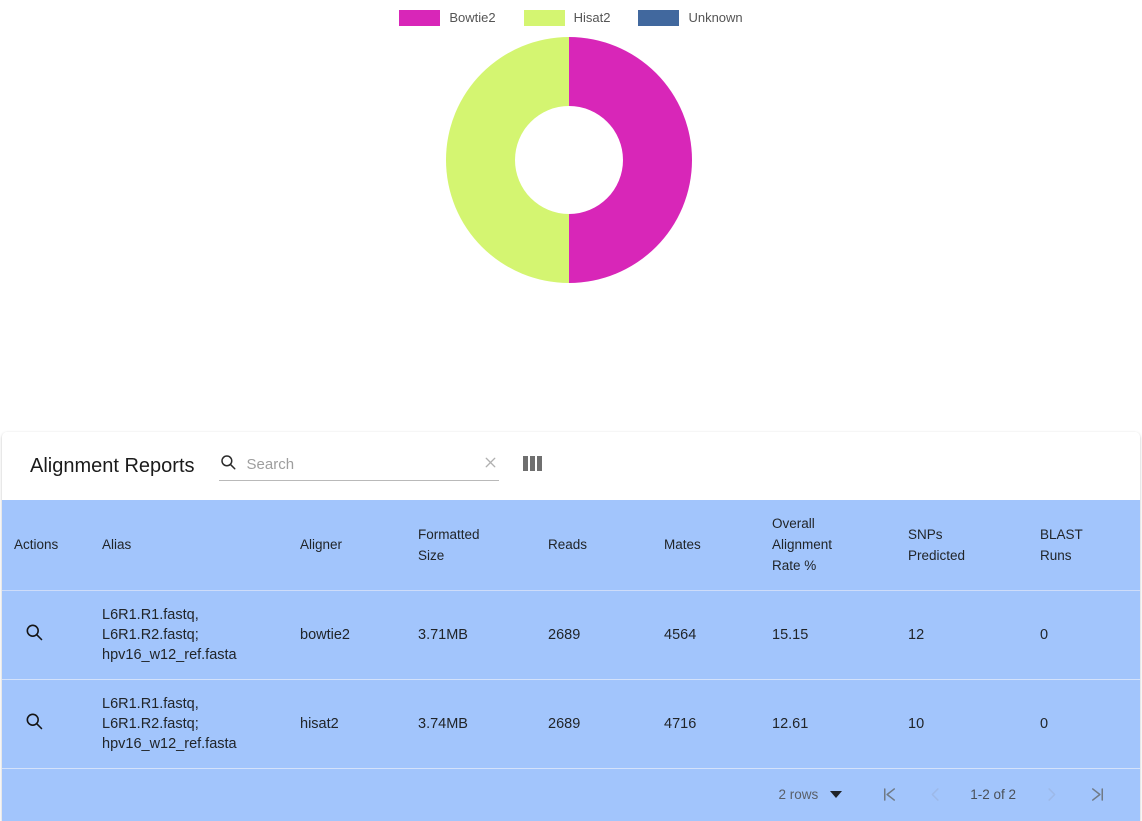 This screenshot has height=821, width=1142. What do you see at coordinates (594, 545) in the screenshot?
I see `column-header-reads: Reads` at bounding box center [594, 545].